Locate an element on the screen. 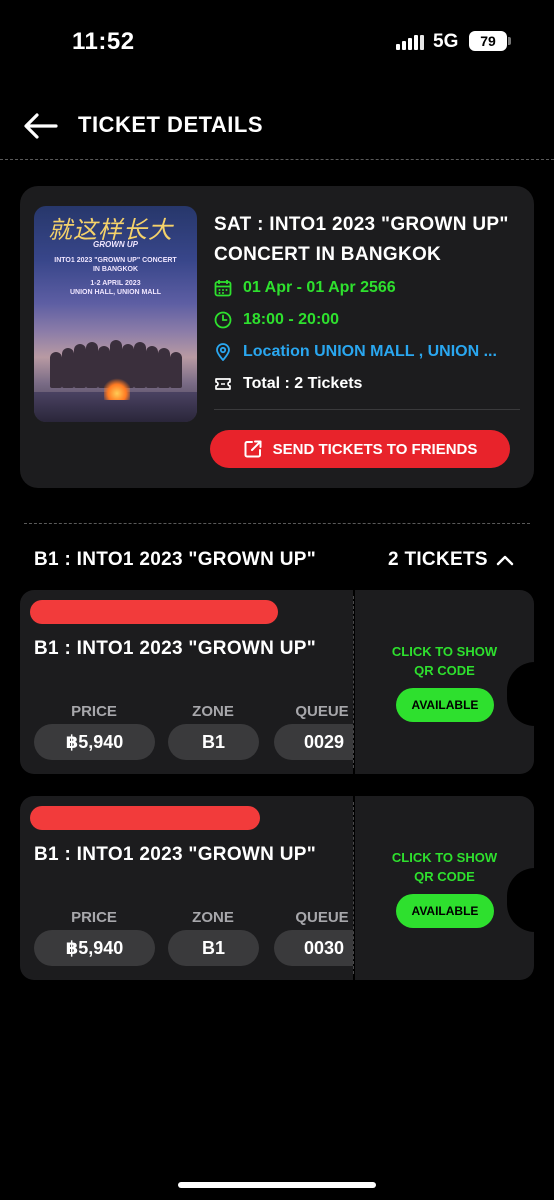 The width and height of the screenshot is (554, 1200). event-time-row: 18:00 - 20:00 is located at coordinates (276, 320).